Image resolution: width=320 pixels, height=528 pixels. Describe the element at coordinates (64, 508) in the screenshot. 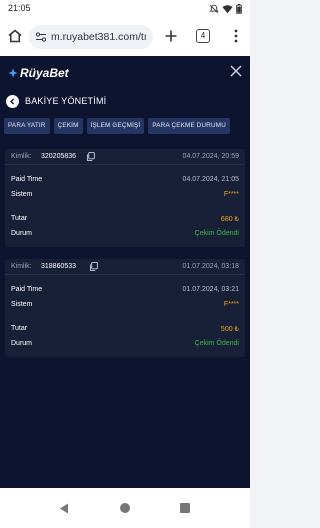

I see `nav-back-icon` at that location.